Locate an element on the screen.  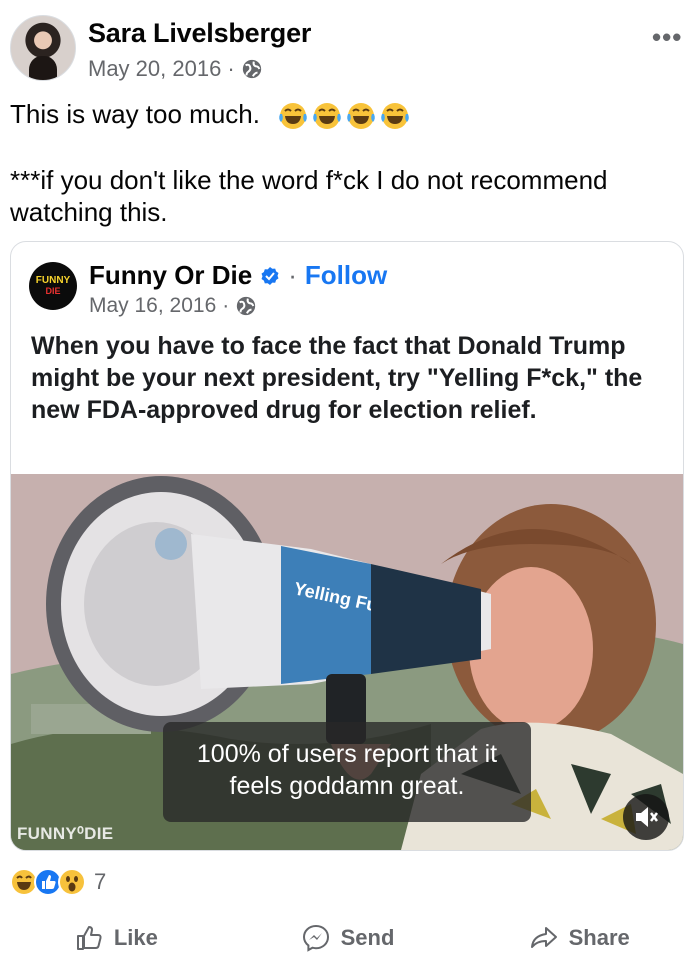
post-date: May 20, 2016 is located at coordinates (154, 69).